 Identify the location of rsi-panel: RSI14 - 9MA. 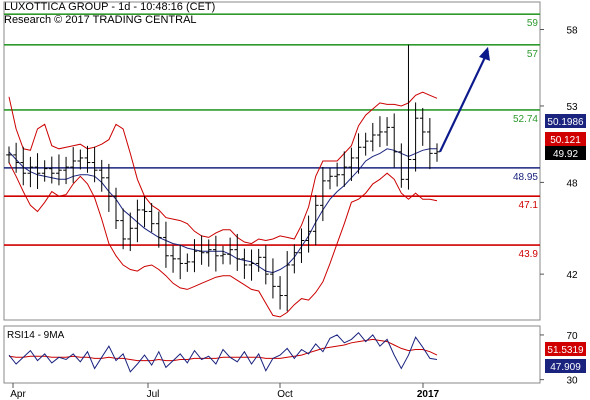
(272, 354).